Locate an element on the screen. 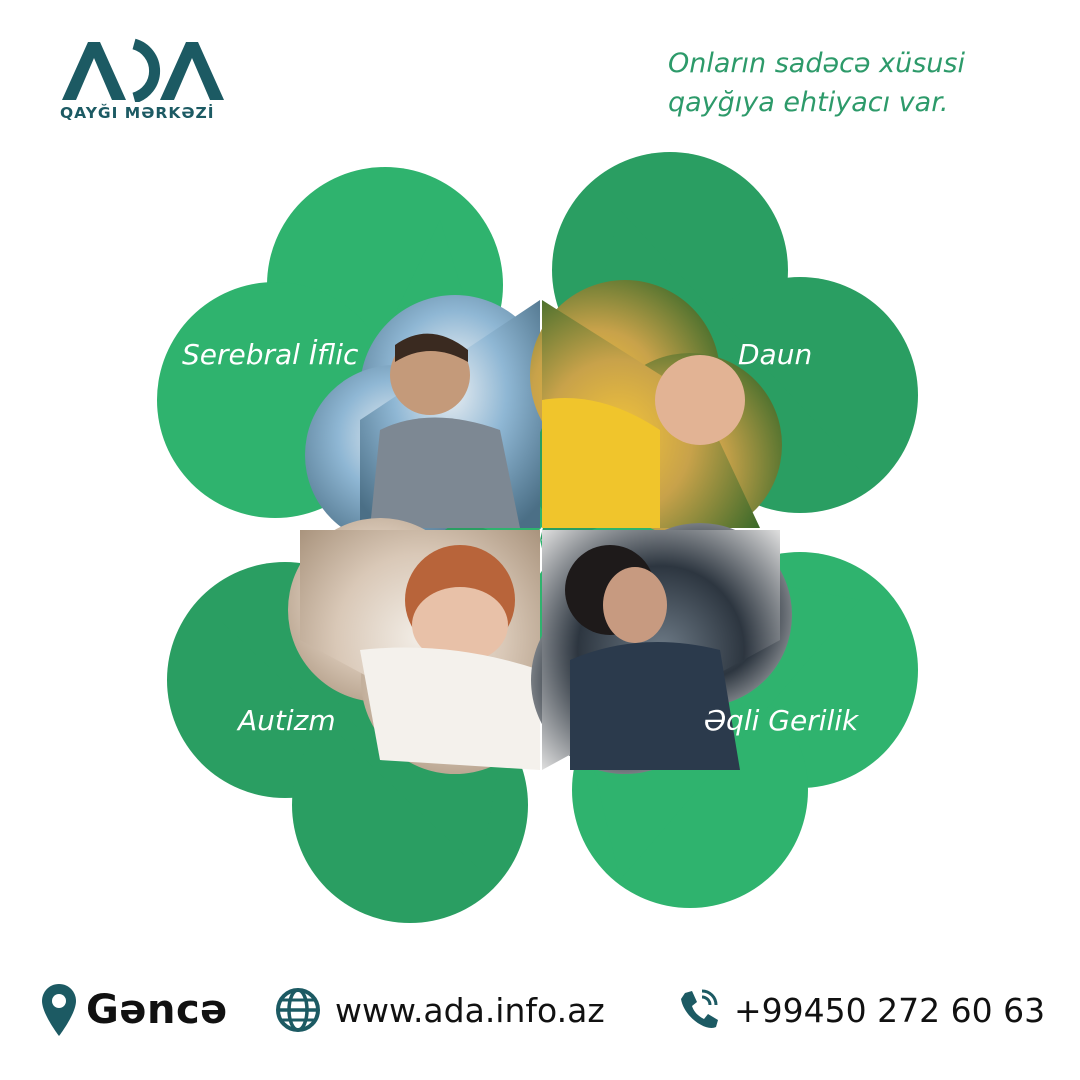  label-daun: Daun is located at coordinates (775, 354).